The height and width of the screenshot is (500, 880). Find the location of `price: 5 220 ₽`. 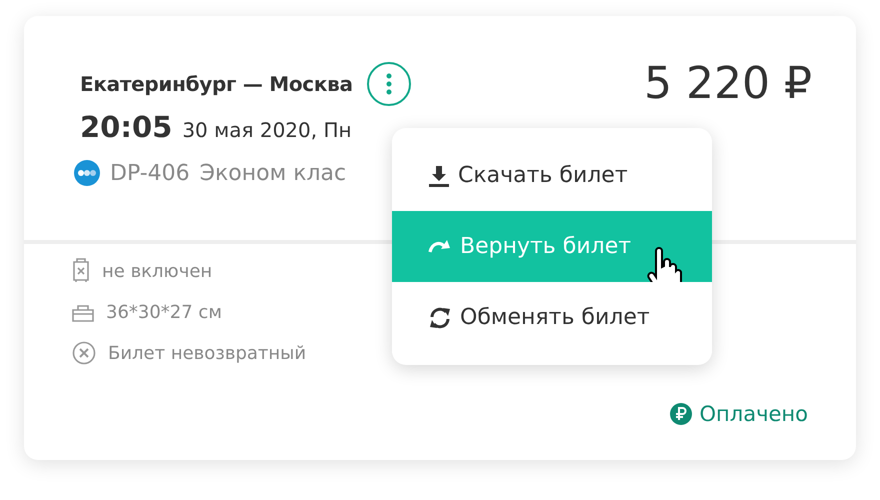

price: 5 220 ₽ is located at coordinates (728, 84).